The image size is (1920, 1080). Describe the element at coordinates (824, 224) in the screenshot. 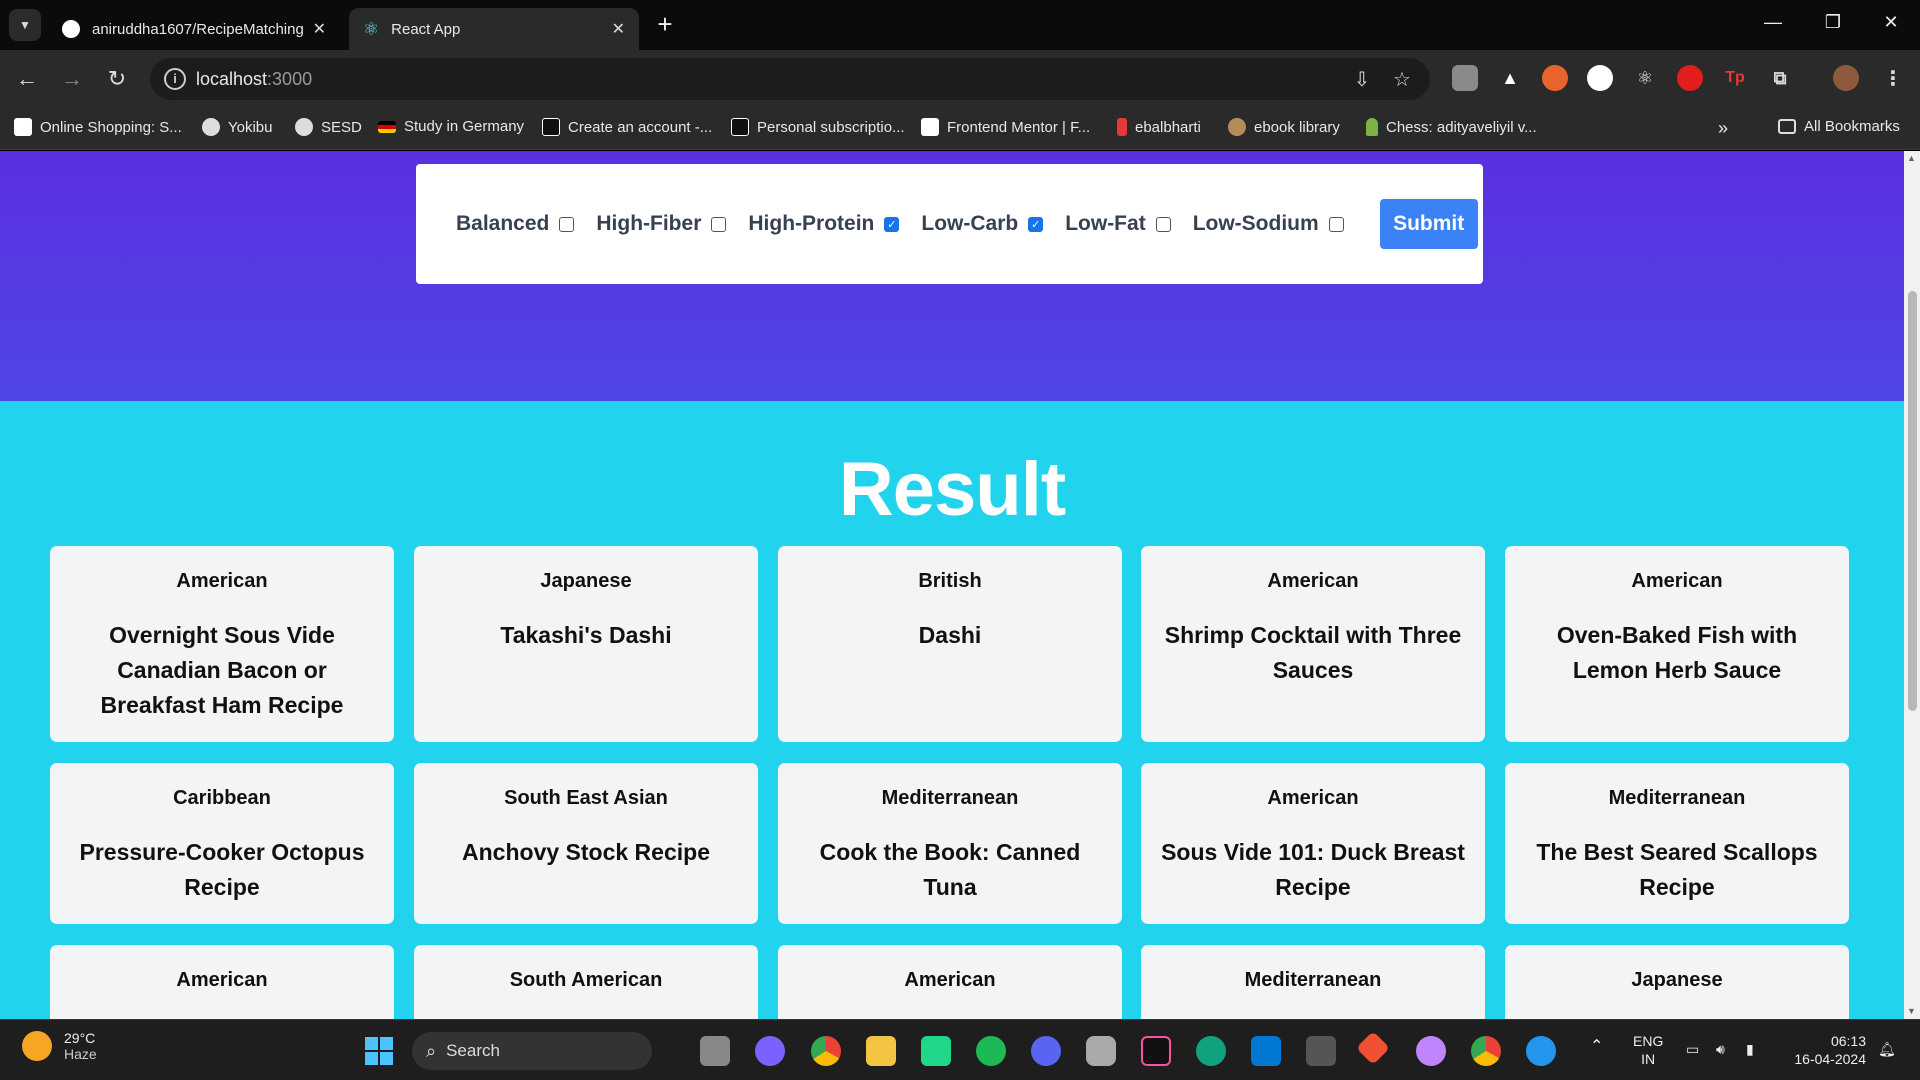

I see `filter-high-protein: High-Protein ✓` at that location.